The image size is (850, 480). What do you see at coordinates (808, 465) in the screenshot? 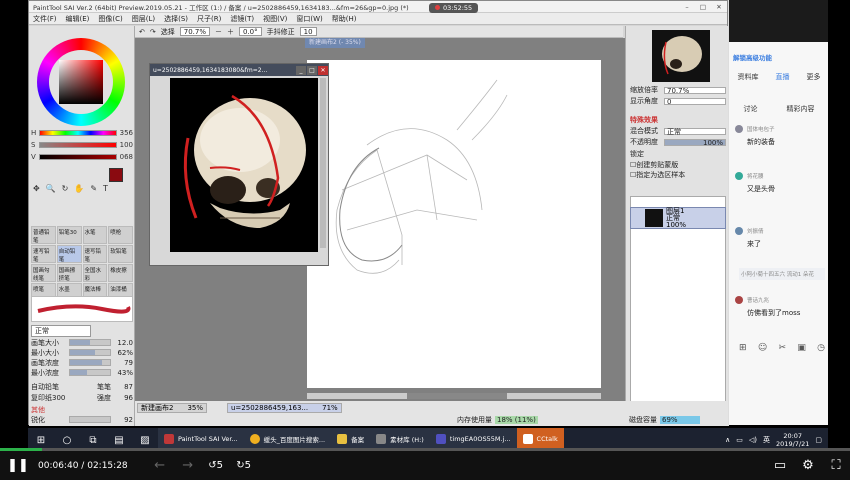
I see `settings-gear-icon: ⚙` at bounding box center [808, 465].